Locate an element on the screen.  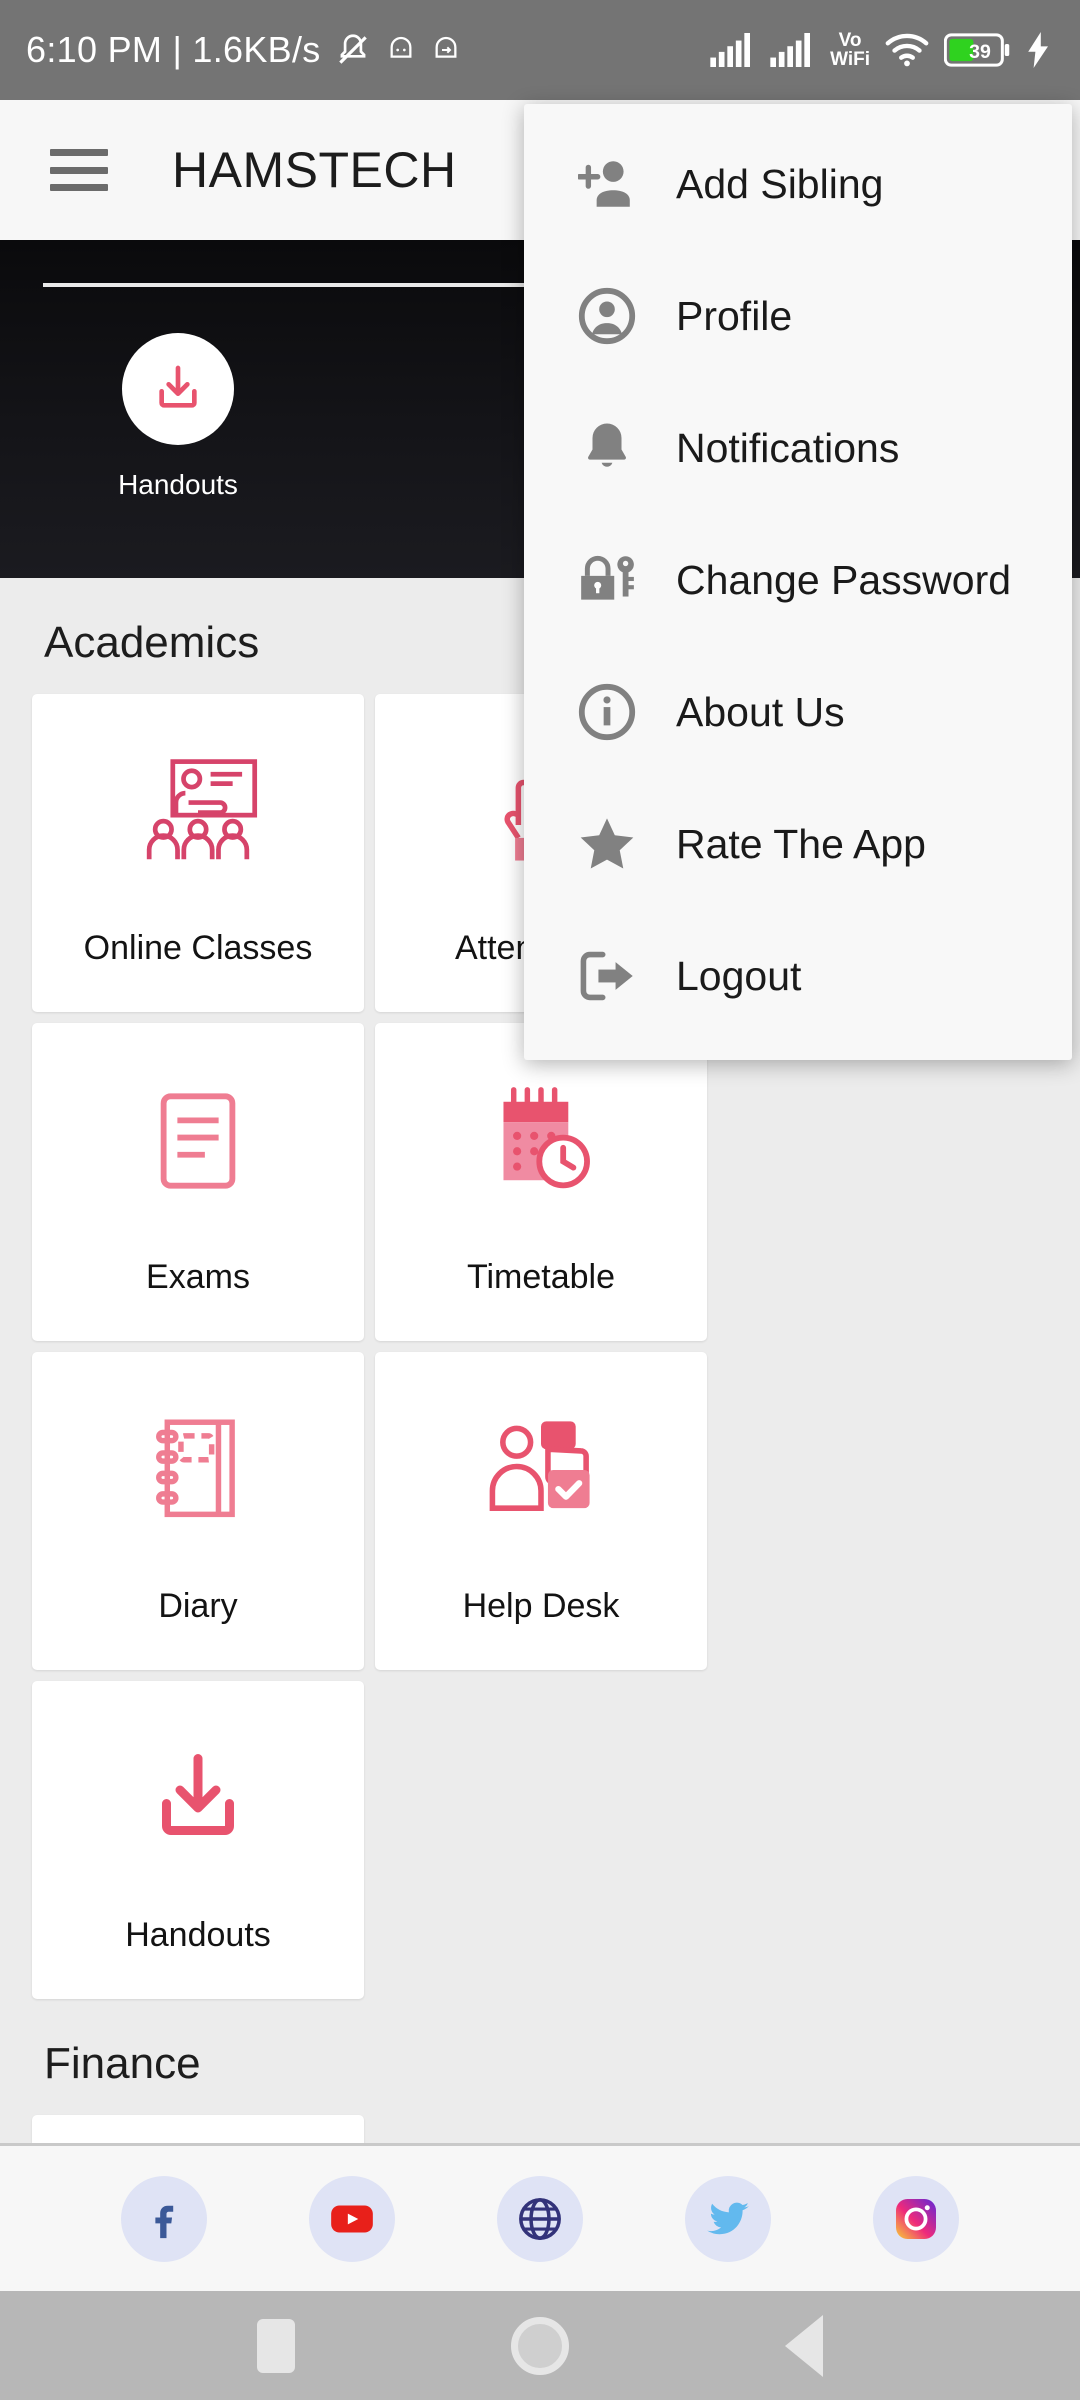
menu-item-label: Change Password is located at coordinates (844, 579).